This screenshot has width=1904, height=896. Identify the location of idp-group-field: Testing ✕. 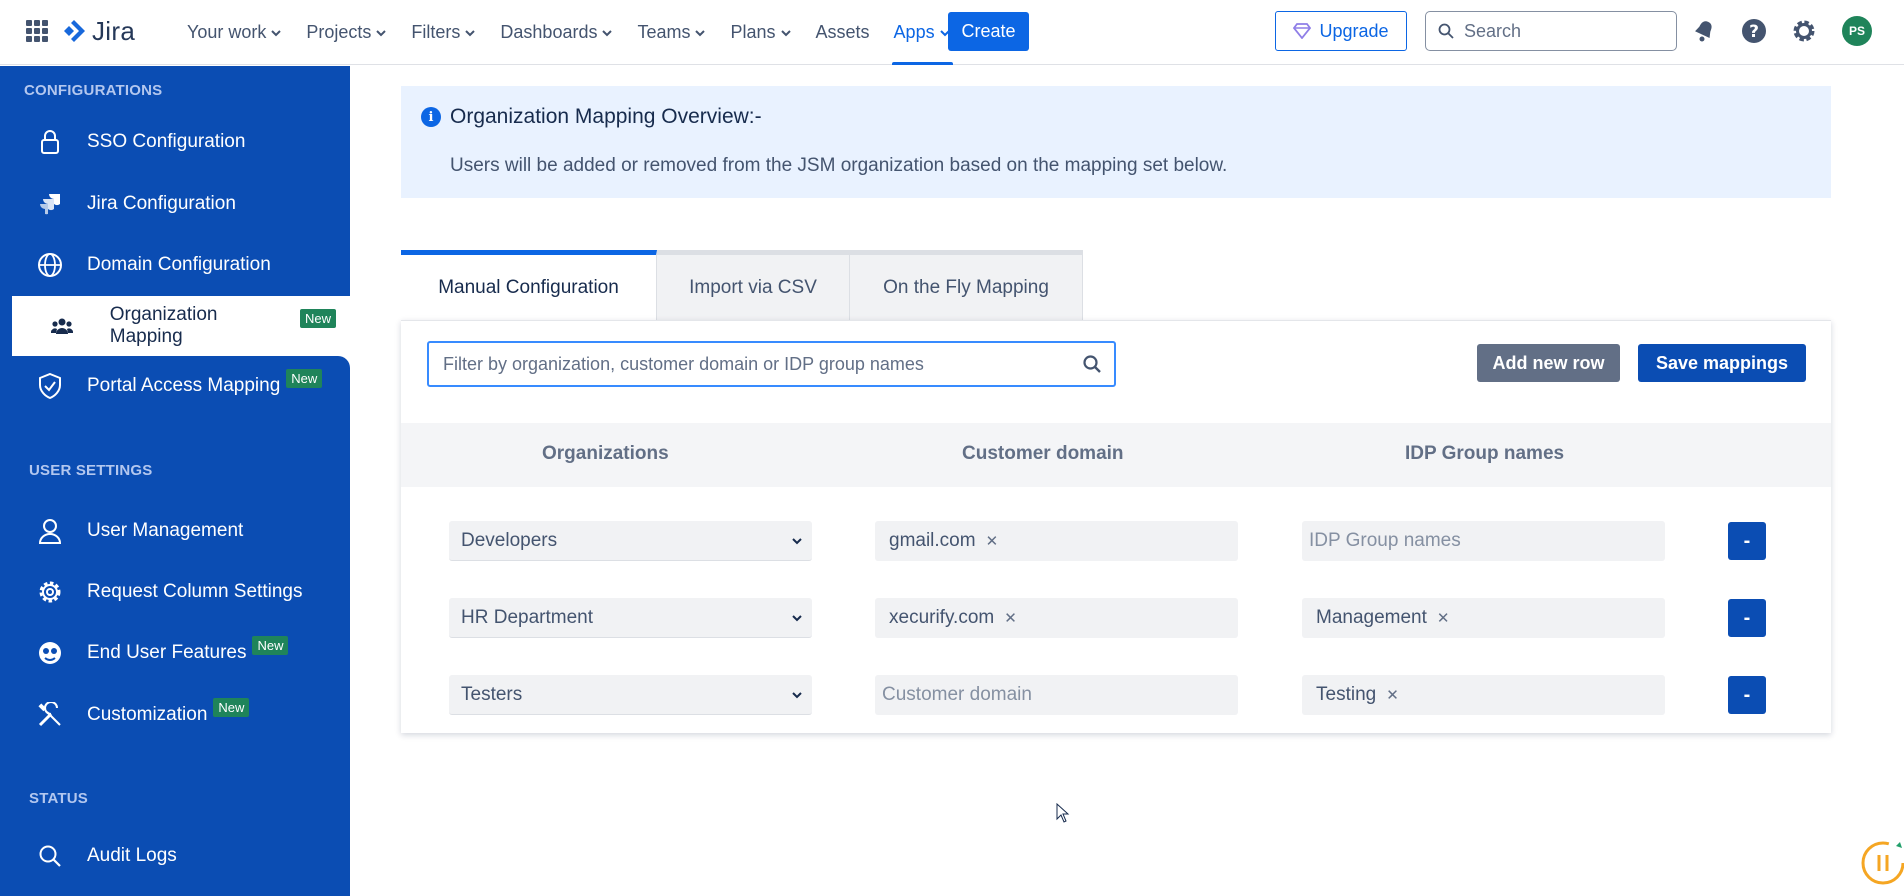
(1483, 695).